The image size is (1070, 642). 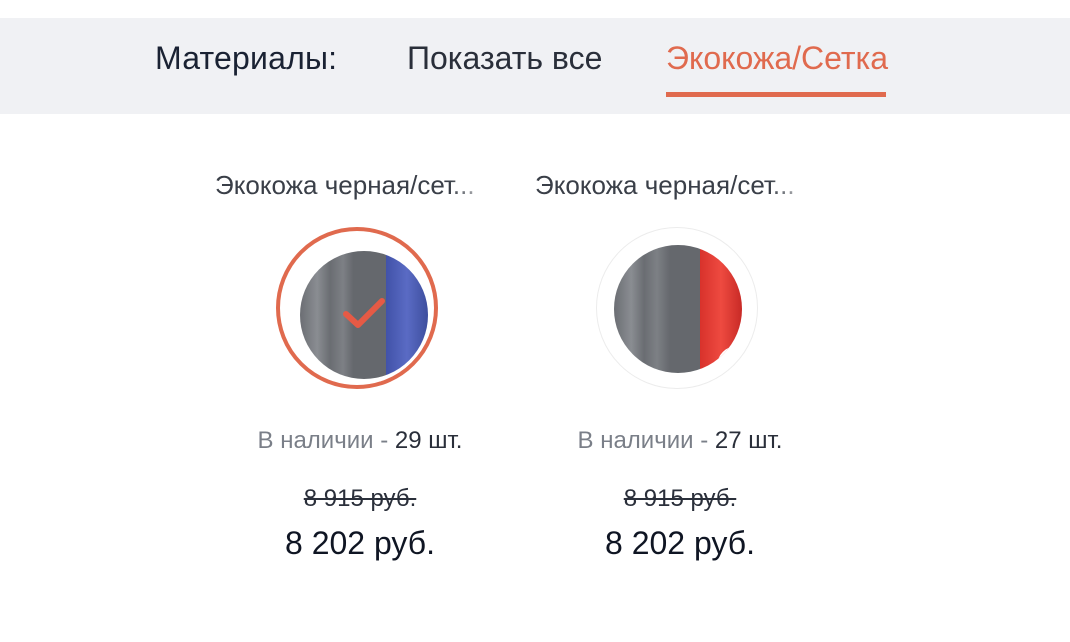 What do you see at coordinates (776, 94) in the screenshot?
I see `active-tab-underline` at bounding box center [776, 94].